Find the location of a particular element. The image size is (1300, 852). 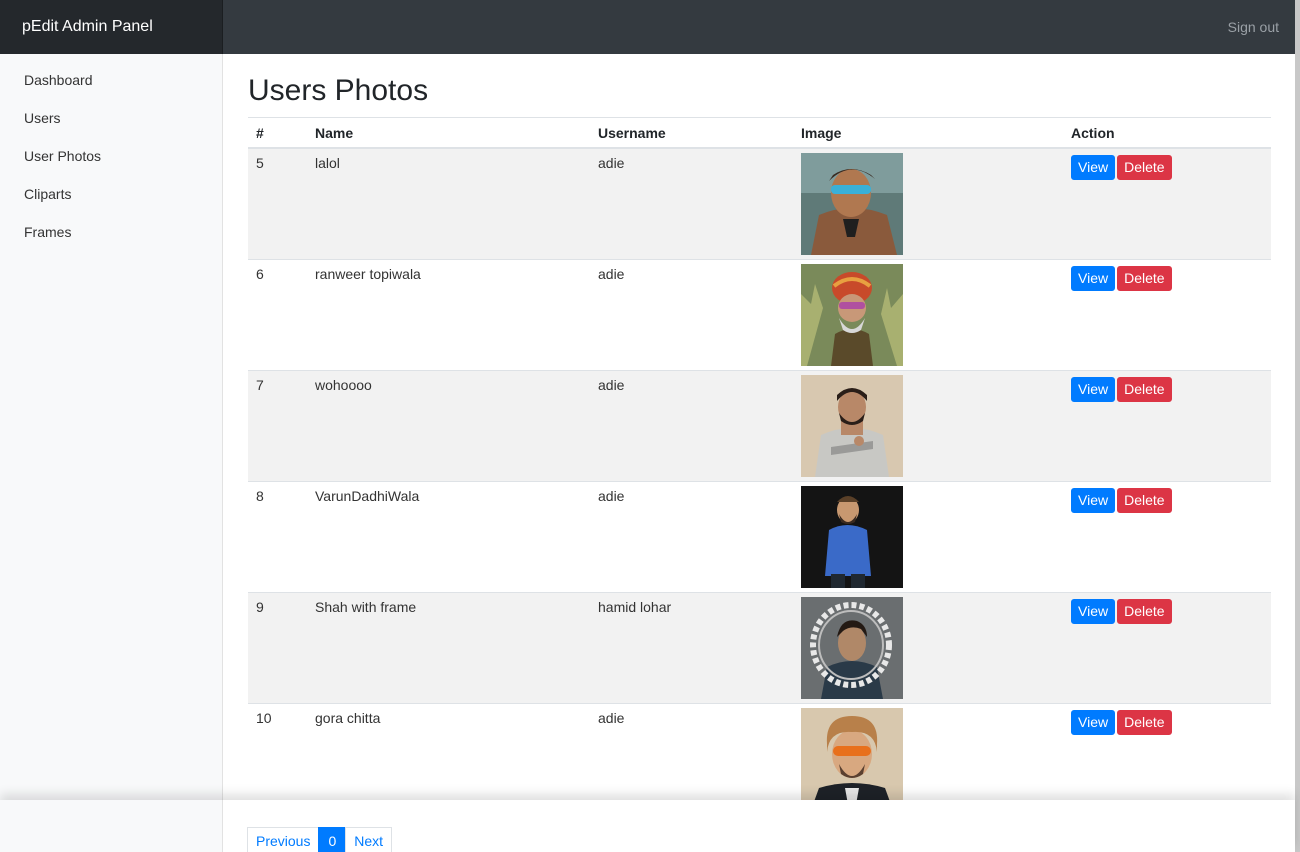

pagination-current-page: 0 is located at coordinates (332, 839).